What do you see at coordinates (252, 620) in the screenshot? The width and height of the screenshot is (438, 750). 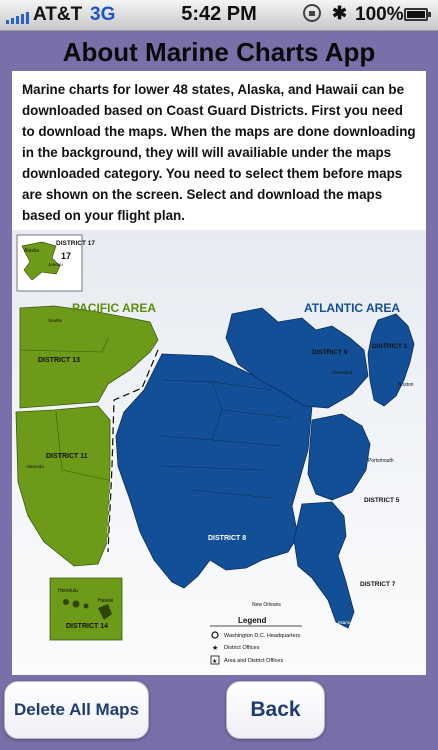 I see `legend-title: Legend` at bounding box center [252, 620].